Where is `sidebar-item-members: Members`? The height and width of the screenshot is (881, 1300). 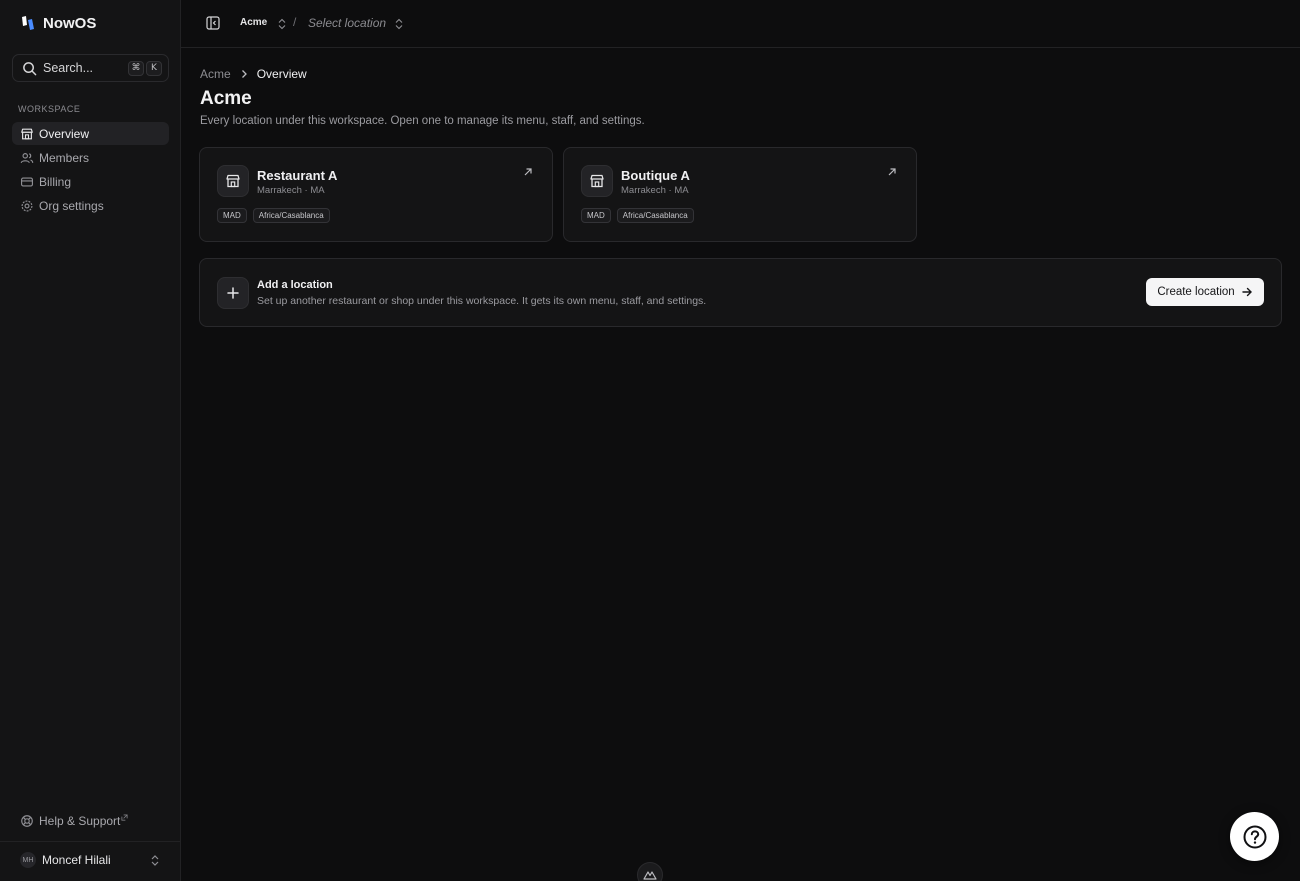
sidebar-item-members: Members is located at coordinates (90, 157).